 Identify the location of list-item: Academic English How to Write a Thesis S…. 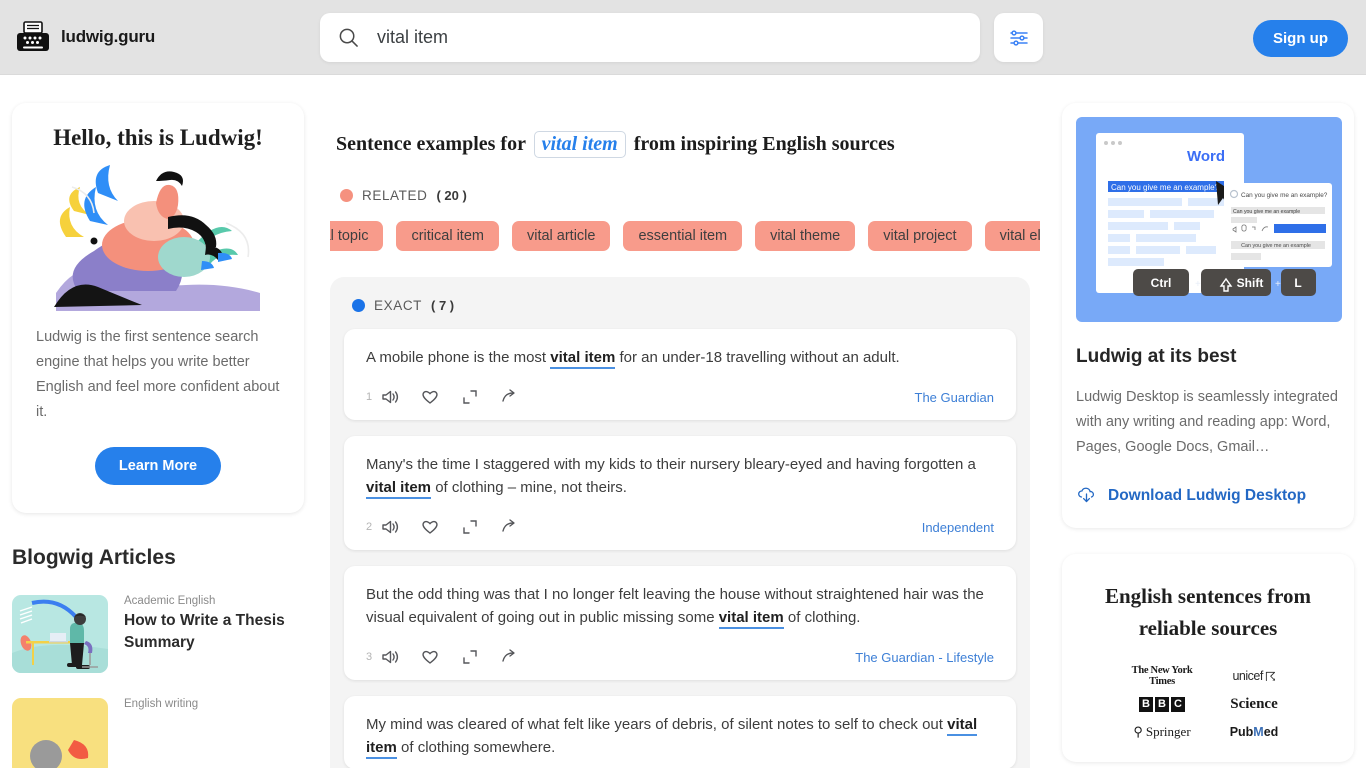
(158, 634).